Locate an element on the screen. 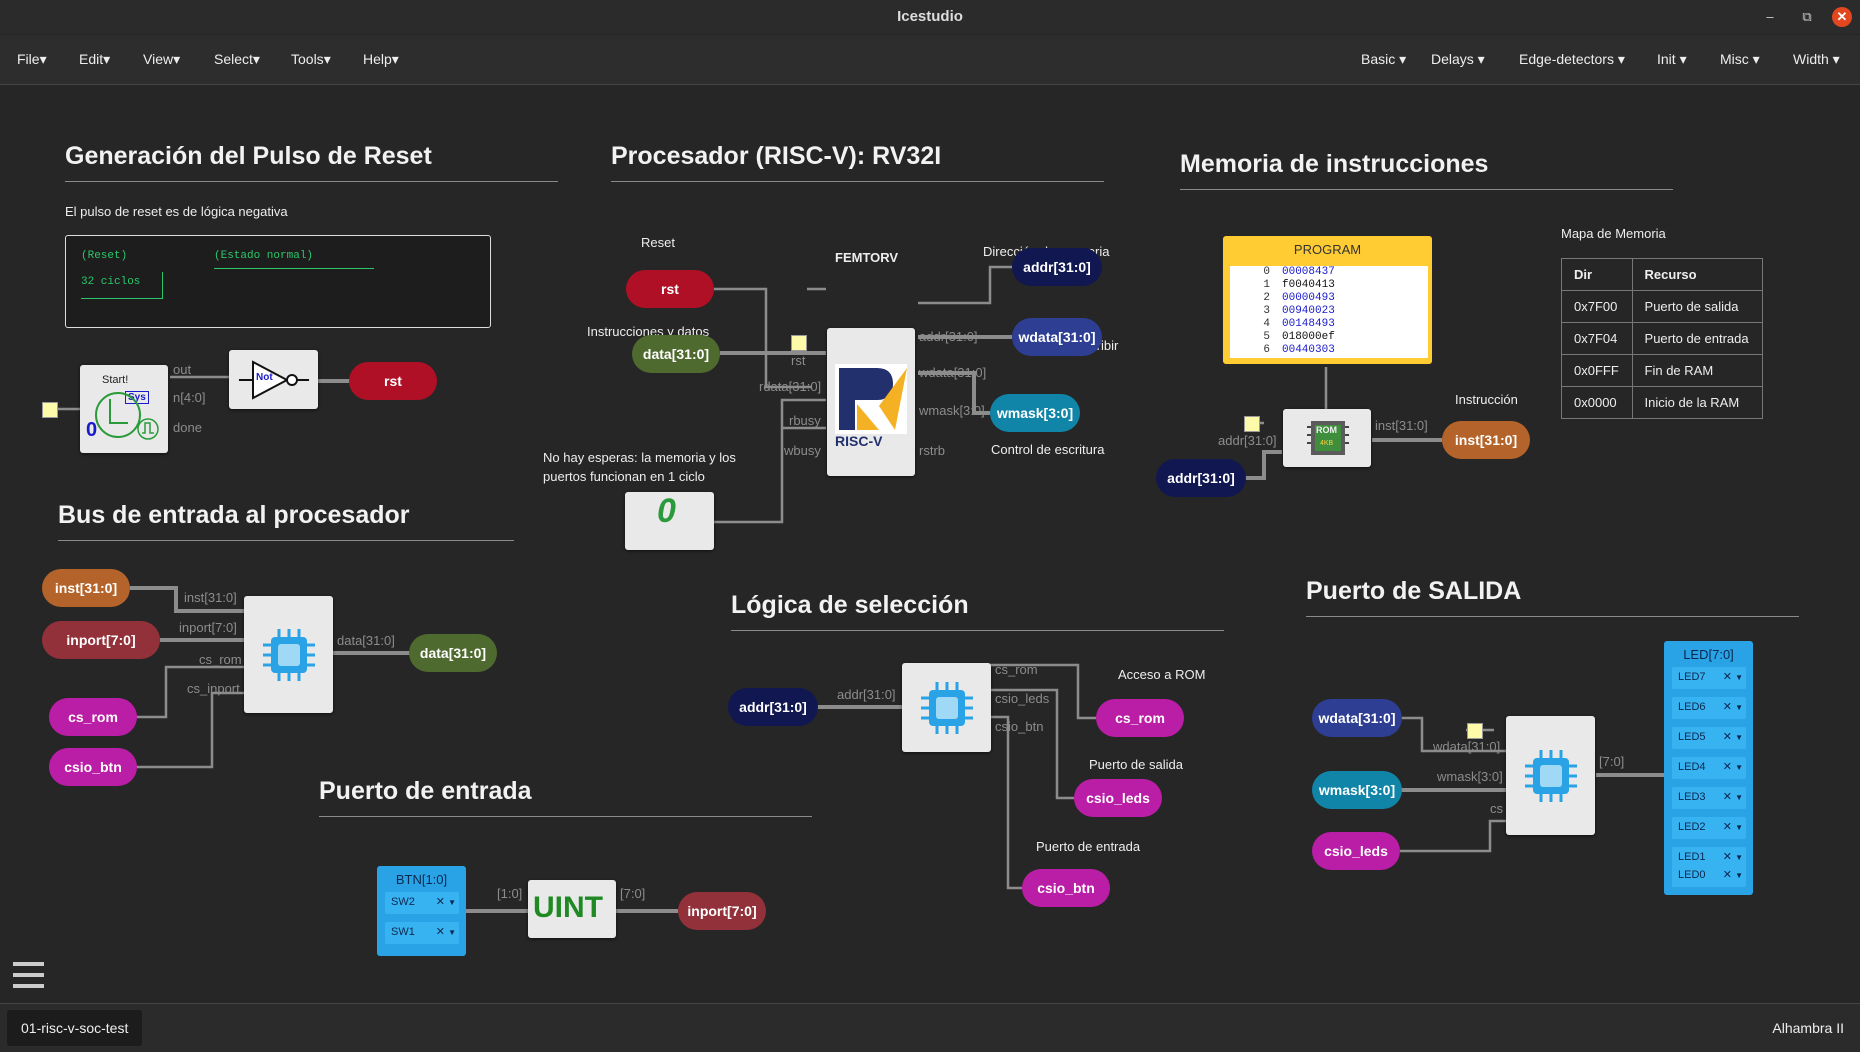 This screenshot has width=1860, height=1052. button-input-panel: BTN[1:0] SW2 ✕ ▼ SW1 ✕ ▼ is located at coordinates (421, 911).